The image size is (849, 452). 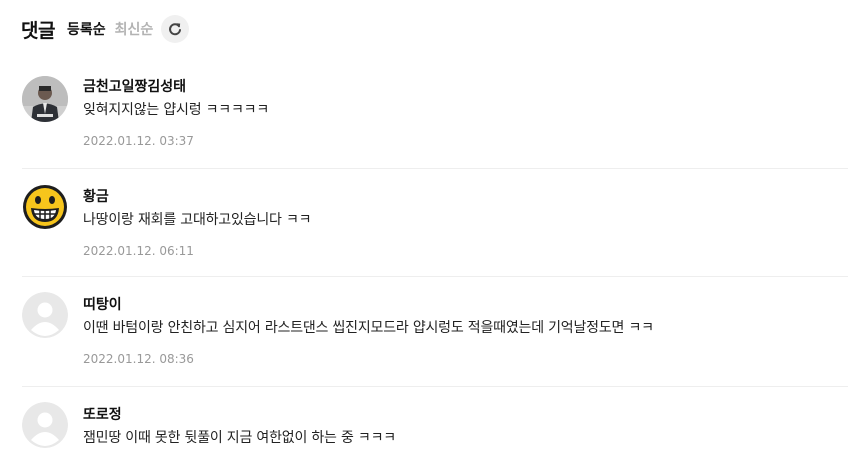 What do you see at coordinates (138, 251) in the screenshot?
I see `comment-date: 2022.01.12. 06:11` at bounding box center [138, 251].